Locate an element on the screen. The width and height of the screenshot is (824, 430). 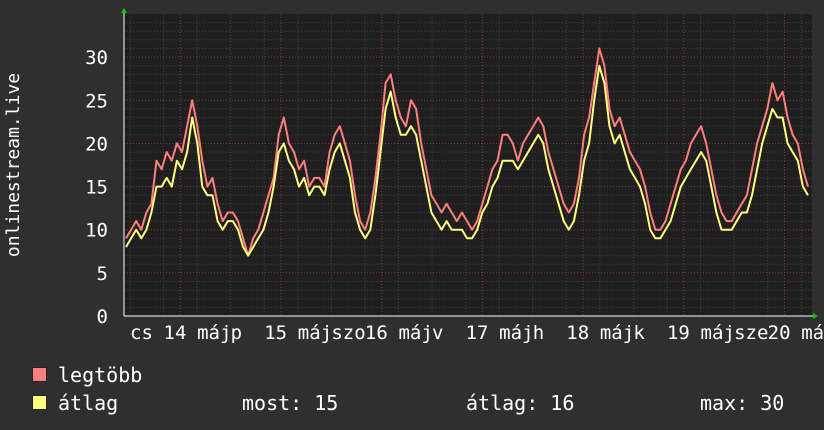
y-tick-label: 5 is located at coordinates (102, 274).